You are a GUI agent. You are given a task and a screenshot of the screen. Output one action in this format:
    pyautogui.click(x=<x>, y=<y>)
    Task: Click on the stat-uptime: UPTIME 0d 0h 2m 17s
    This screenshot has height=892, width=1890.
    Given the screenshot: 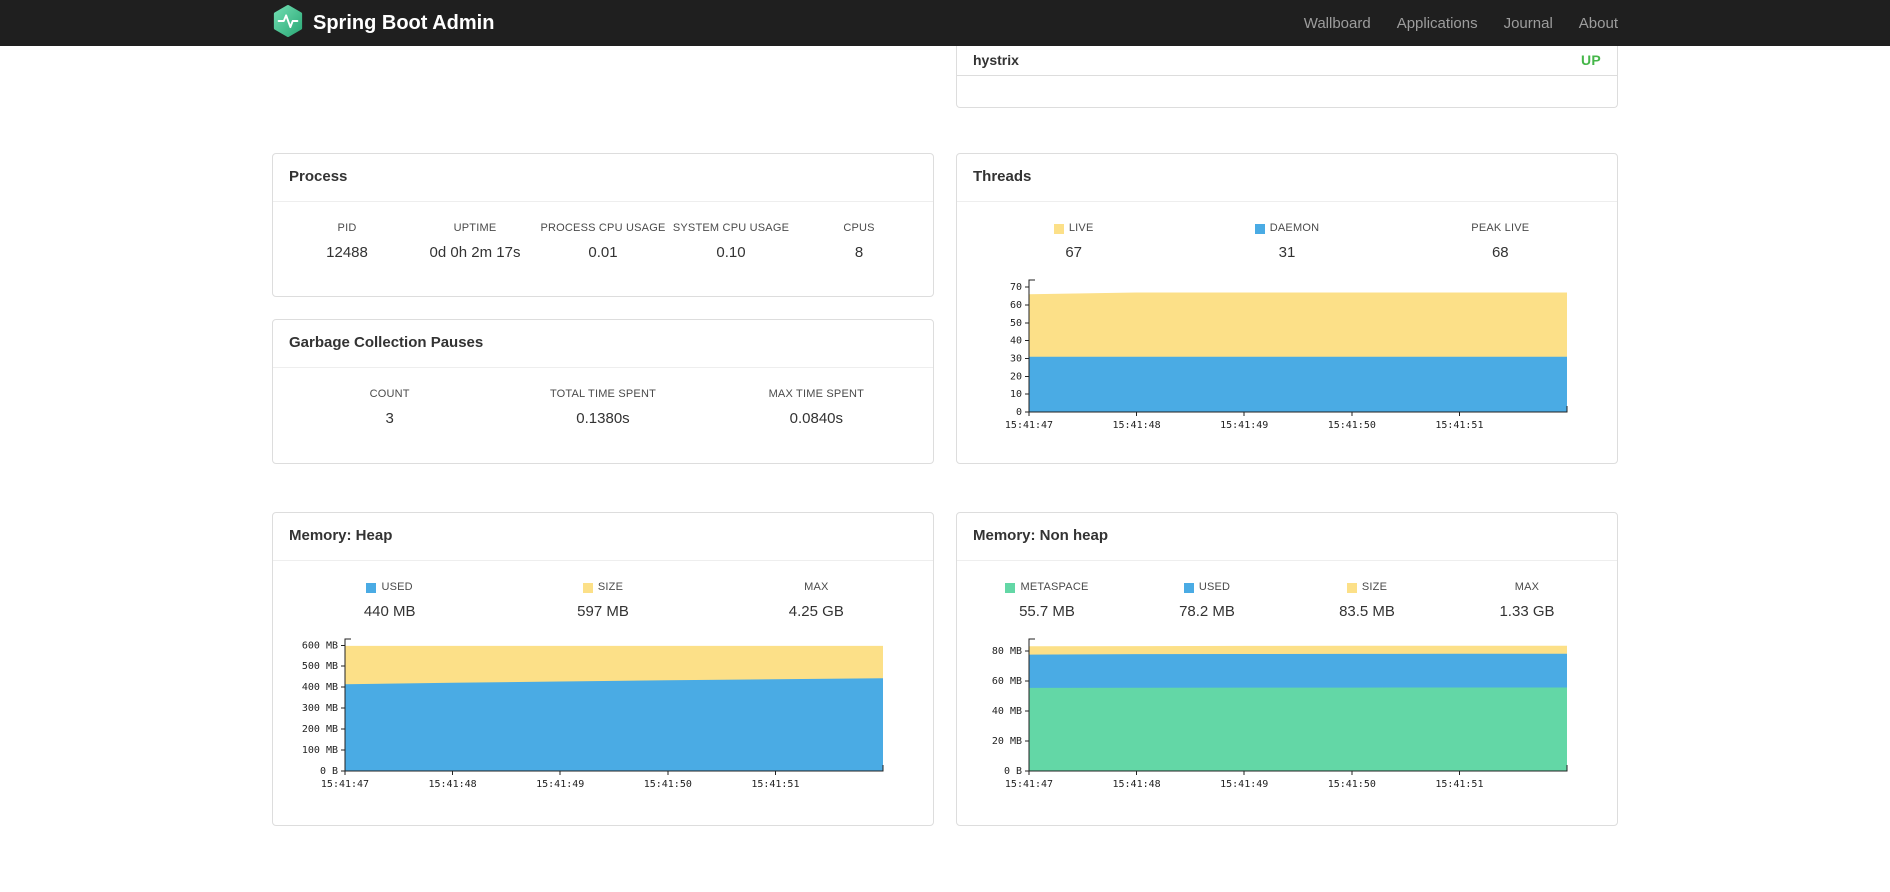 What is the action you would take?
    pyautogui.click(x=475, y=242)
    